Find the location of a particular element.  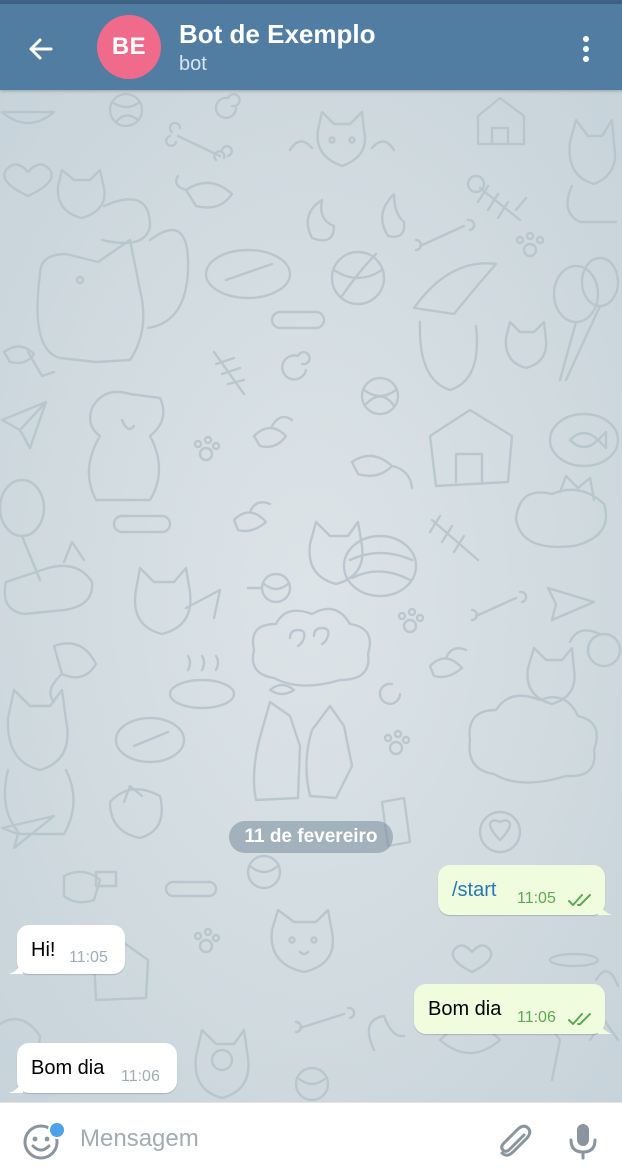

back-button is located at coordinates (41, 49).